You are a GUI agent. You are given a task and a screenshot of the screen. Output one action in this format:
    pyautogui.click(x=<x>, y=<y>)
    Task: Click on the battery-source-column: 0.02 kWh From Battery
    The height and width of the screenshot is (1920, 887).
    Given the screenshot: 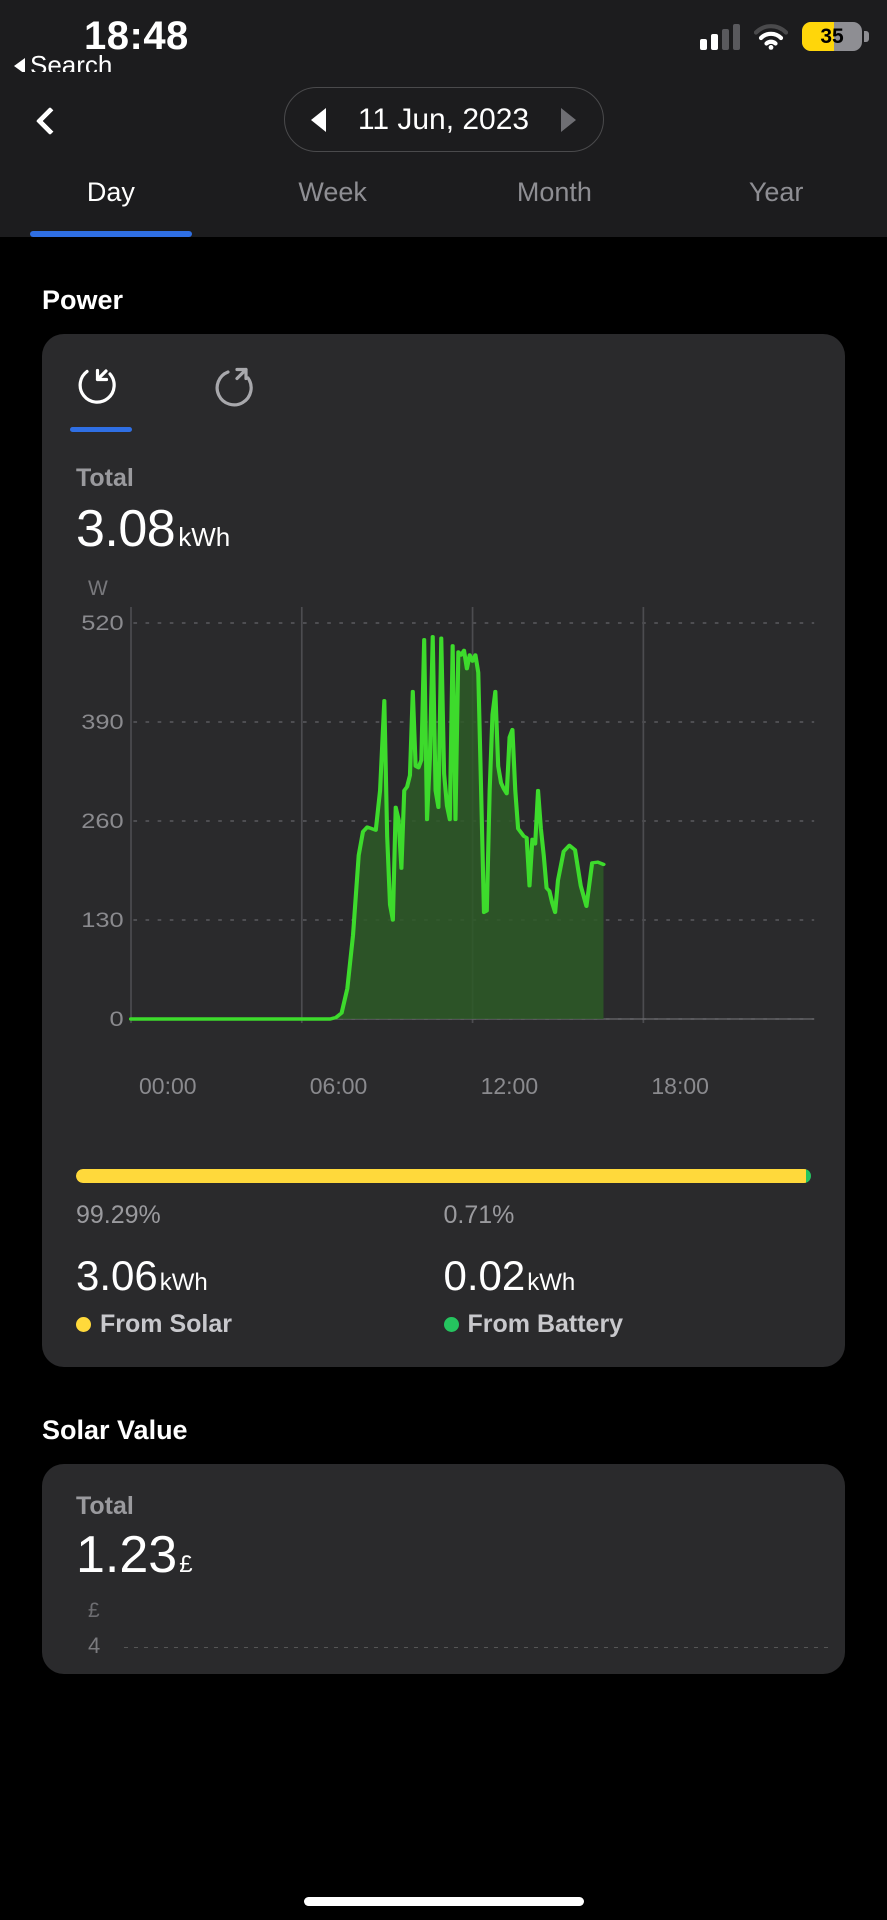 What is the action you would take?
    pyautogui.click(x=627, y=1295)
    